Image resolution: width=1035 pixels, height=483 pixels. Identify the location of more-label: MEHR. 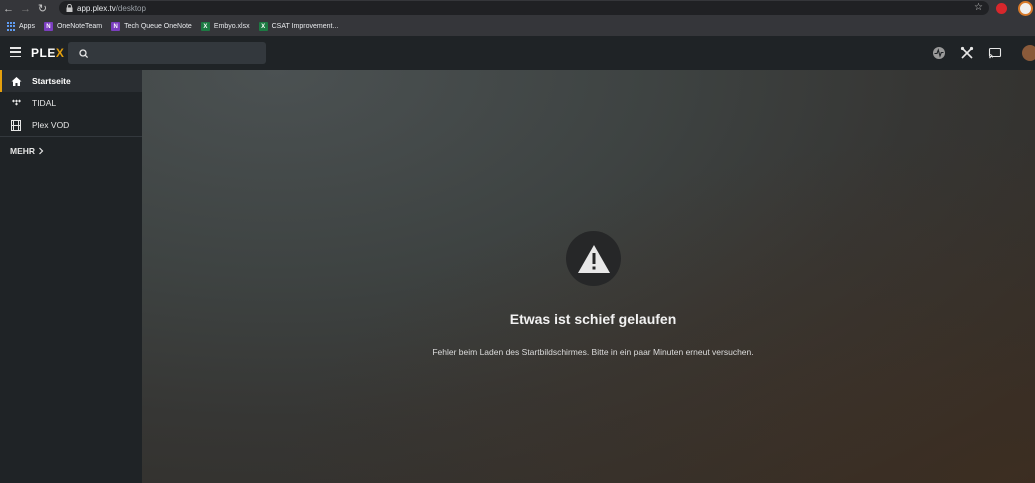
(23, 151).